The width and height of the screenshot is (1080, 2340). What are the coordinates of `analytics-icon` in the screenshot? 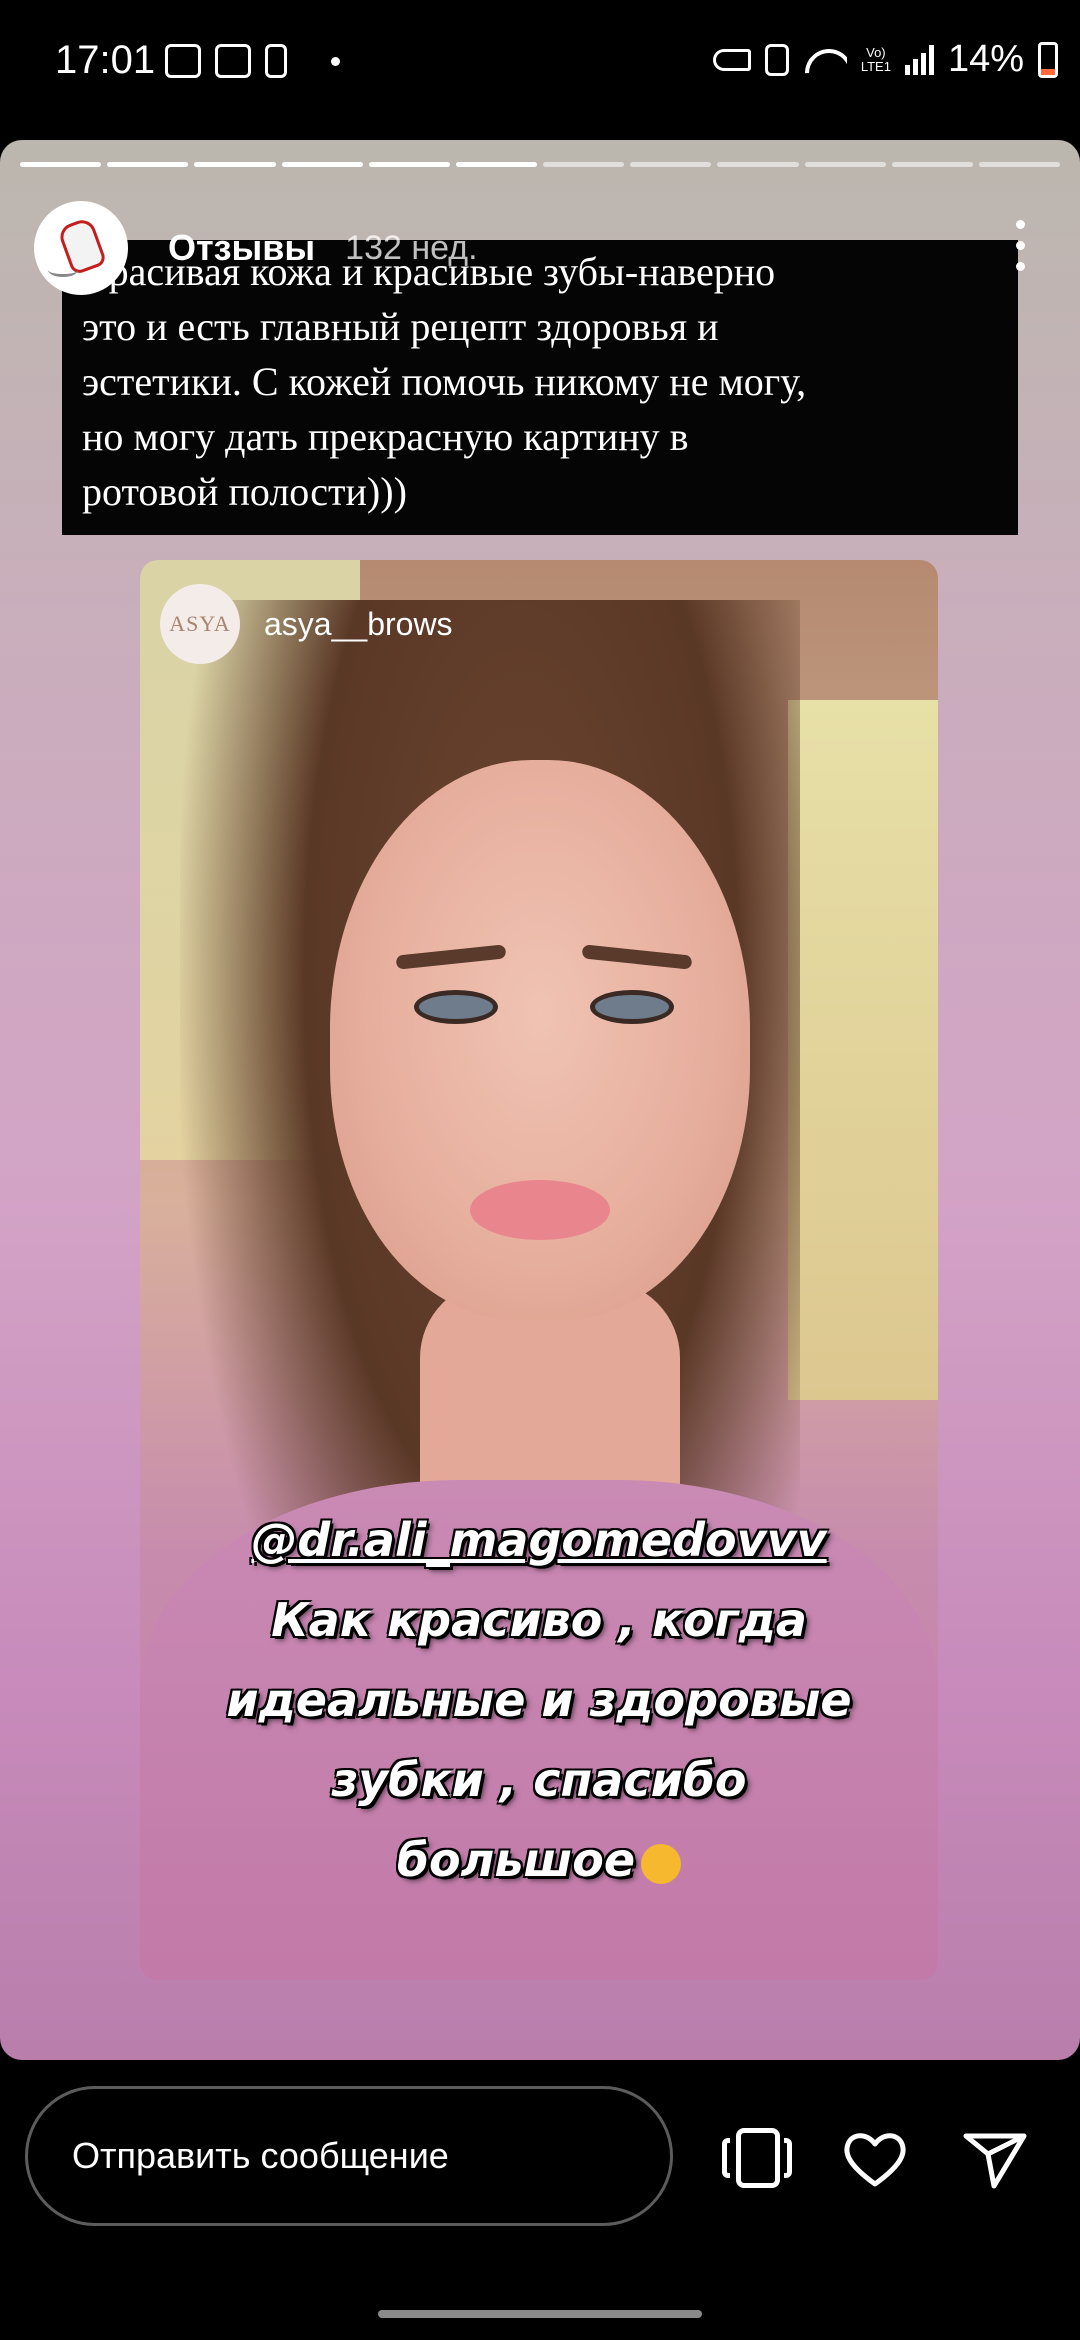 It's located at (233, 61).